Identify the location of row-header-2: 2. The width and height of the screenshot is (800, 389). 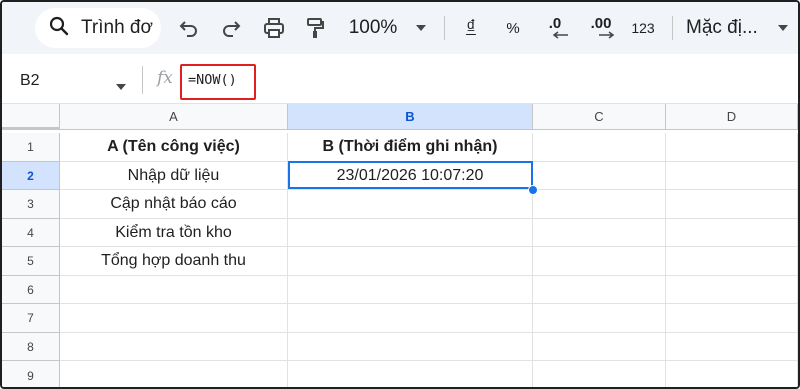
(31, 176).